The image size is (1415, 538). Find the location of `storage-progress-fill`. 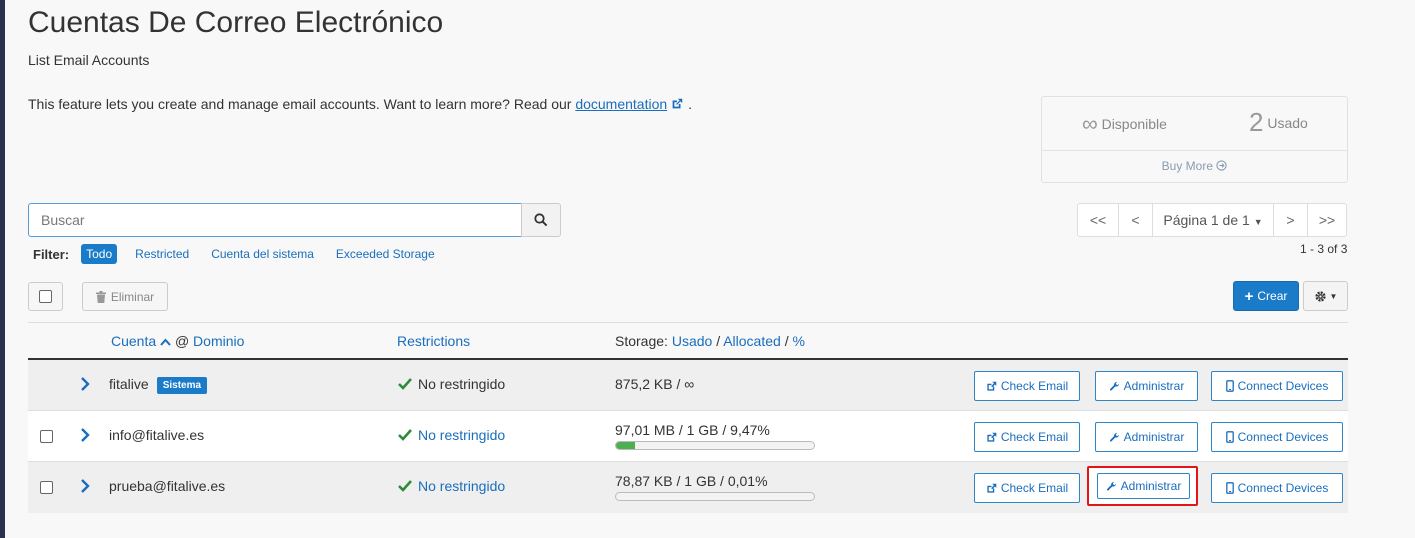

storage-progress-fill is located at coordinates (625, 445).